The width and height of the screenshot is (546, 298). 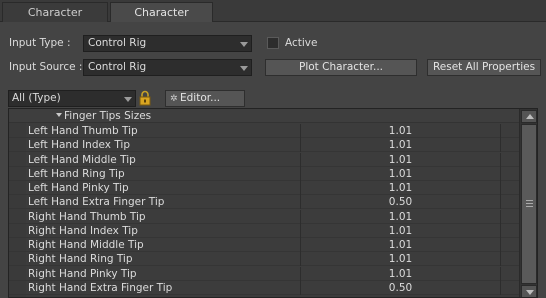 I want to click on property-row: Right Hand Pinky Tip 1.01, so click(x=264, y=273).